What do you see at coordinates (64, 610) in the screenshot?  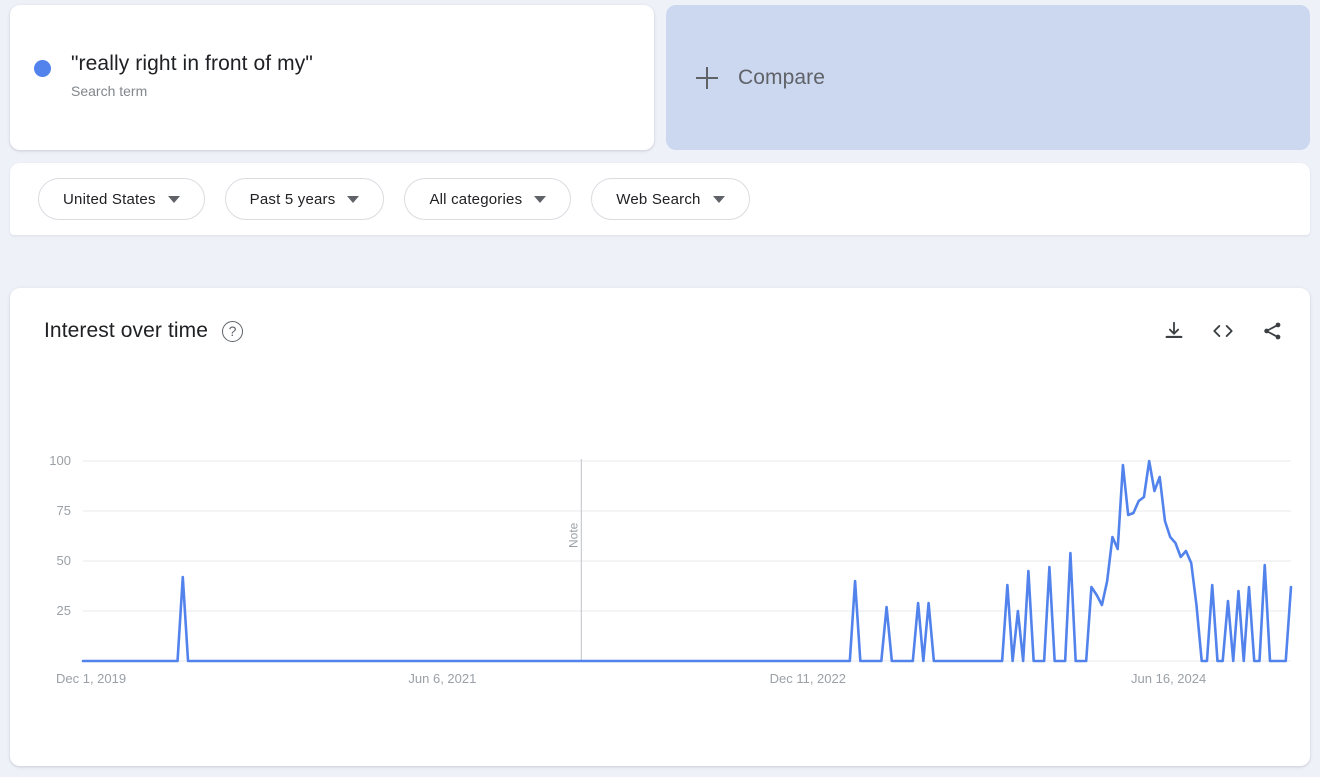 I see `y-axis-tick-label: 25` at bounding box center [64, 610].